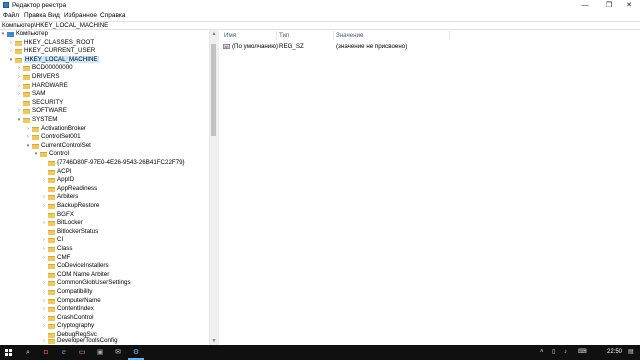 The height and width of the screenshot is (360, 640). I want to click on tree-node: › CommonGlobUserSettings, so click(86, 283).